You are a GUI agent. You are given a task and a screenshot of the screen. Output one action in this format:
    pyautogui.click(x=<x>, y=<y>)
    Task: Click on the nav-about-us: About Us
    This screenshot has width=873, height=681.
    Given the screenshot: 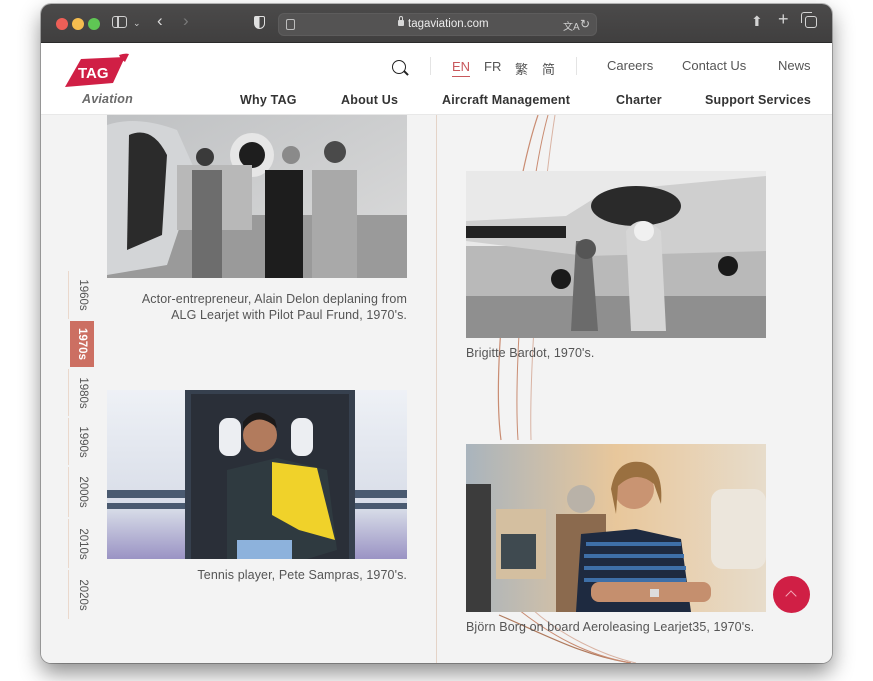 What is the action you would take?
    pyautogui.click(x=369, y=100)
    